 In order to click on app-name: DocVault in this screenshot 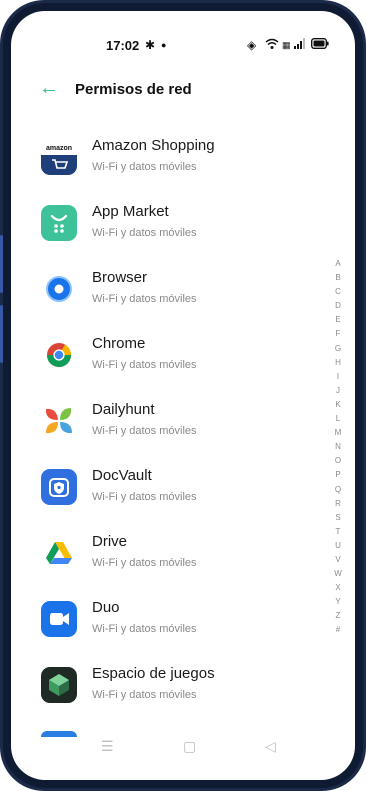, I will do `click(122, 475)`.